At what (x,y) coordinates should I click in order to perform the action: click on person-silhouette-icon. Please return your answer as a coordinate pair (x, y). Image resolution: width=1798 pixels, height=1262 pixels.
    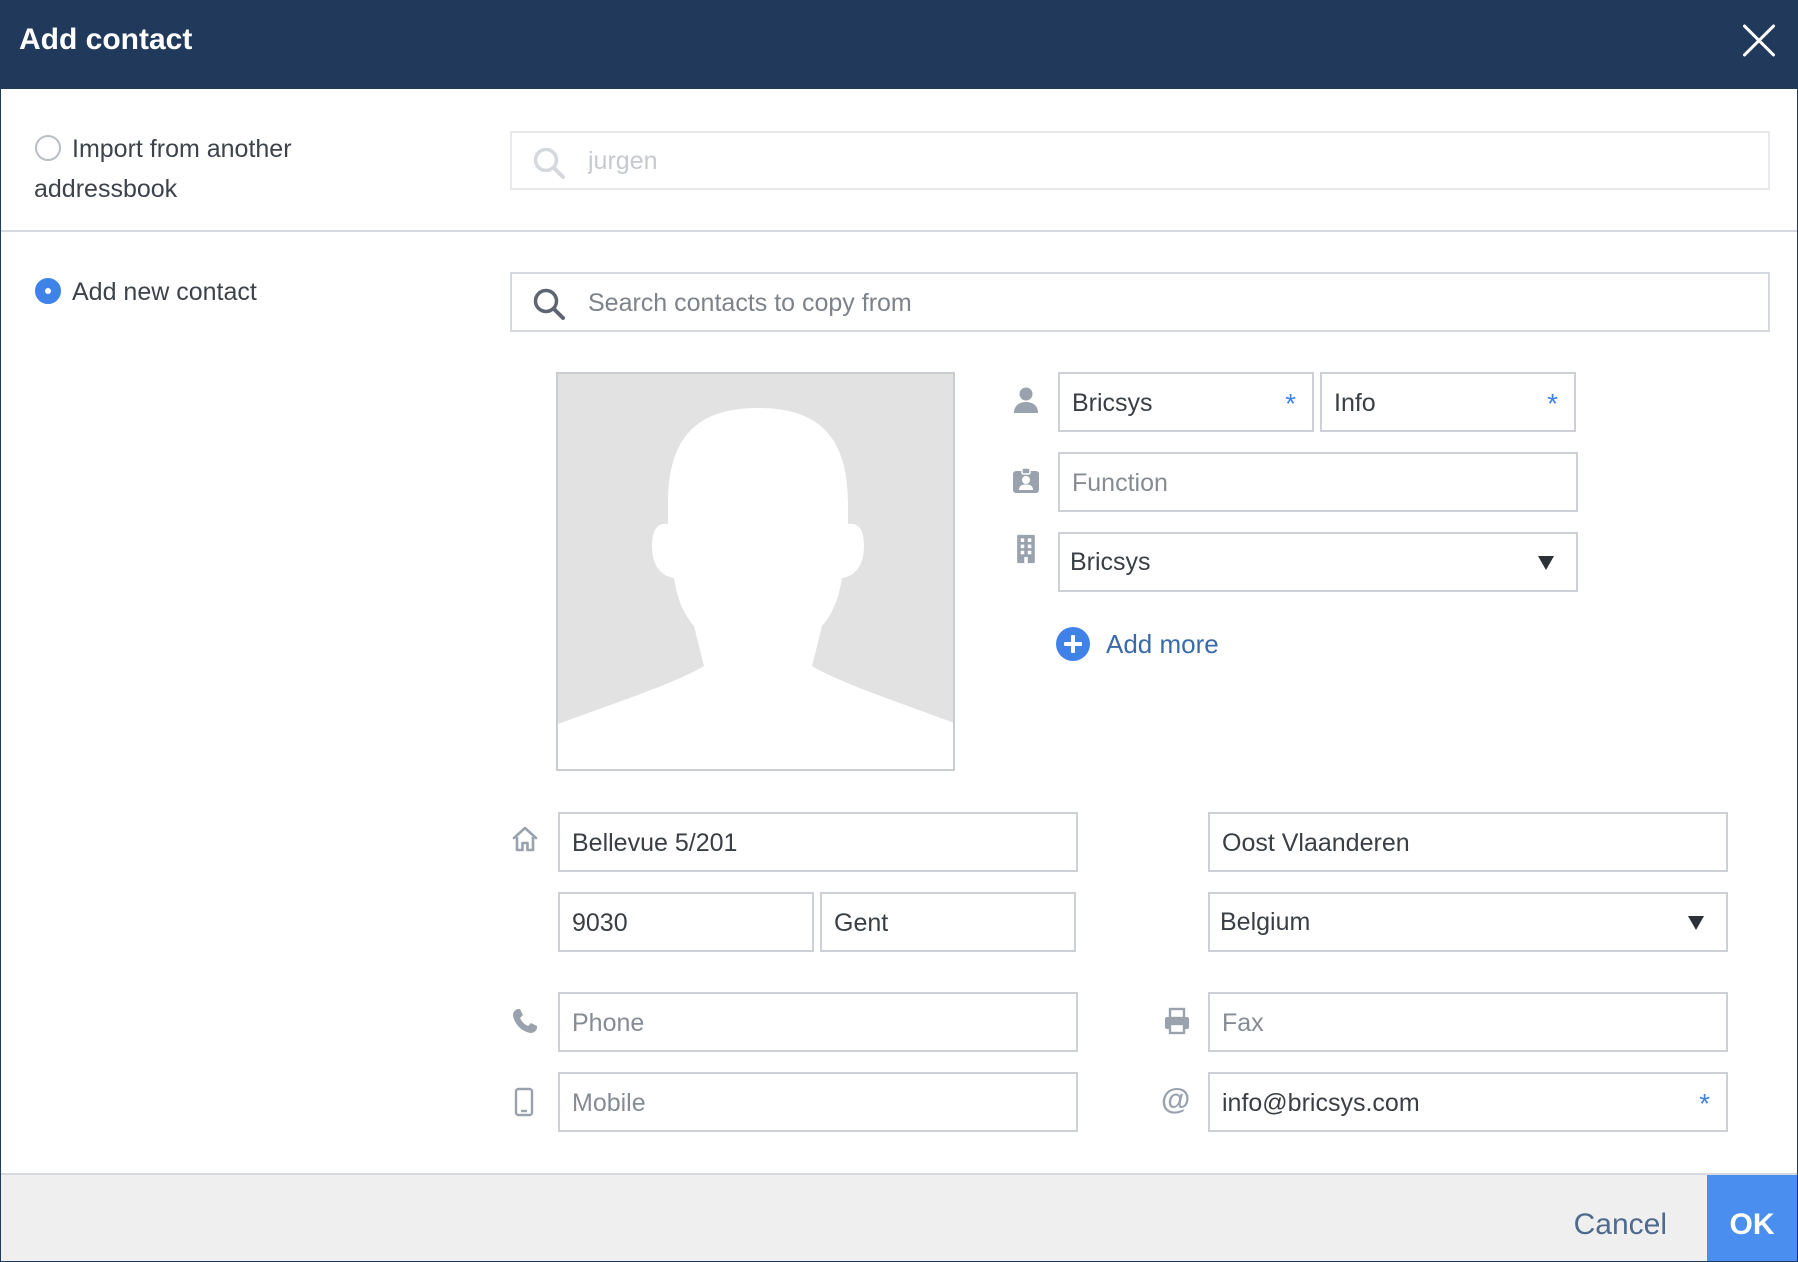
    Looking at the image, I should click on (755, 588).